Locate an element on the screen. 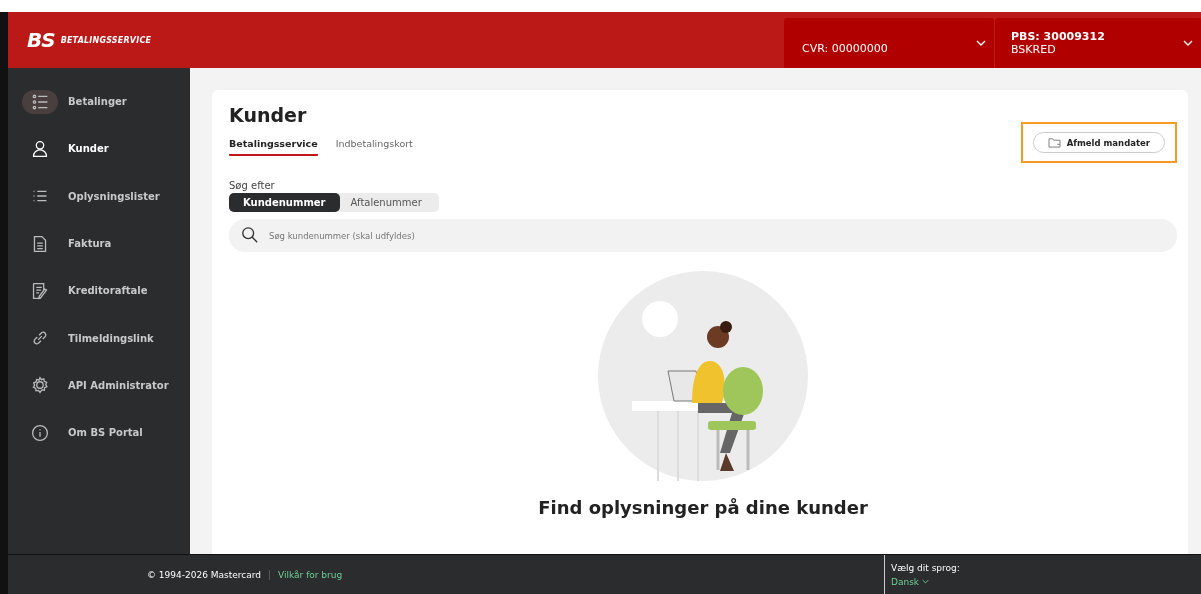  page-title: Kunder is located at coordinates (268, 115).